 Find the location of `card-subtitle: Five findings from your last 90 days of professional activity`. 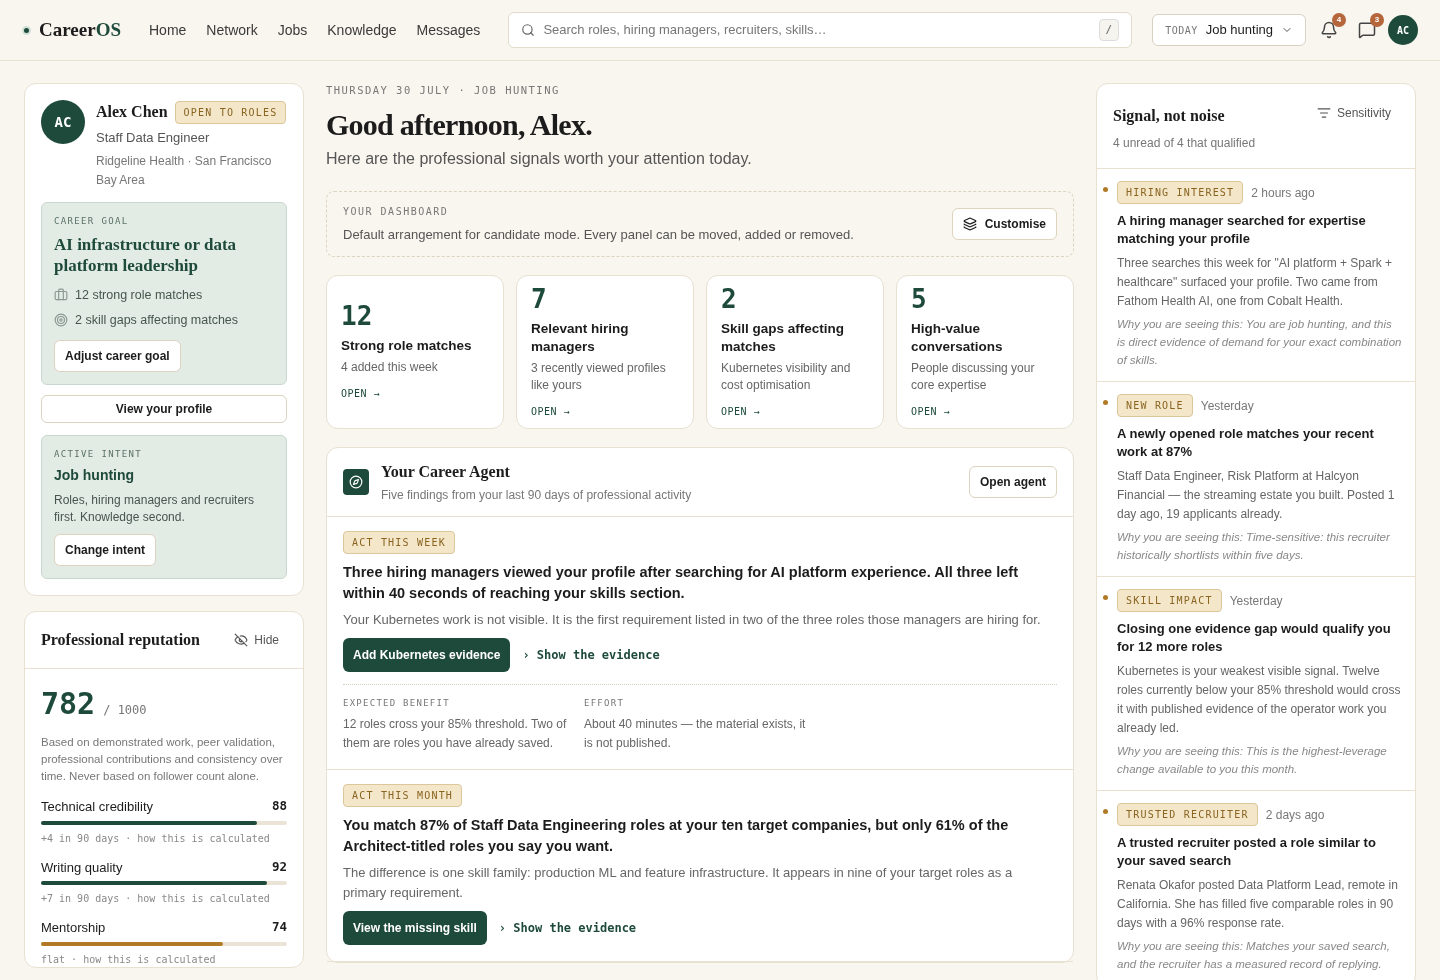

card-subtitle: Five findings from your last 90 days of professional activity is located at coordinates (536, 496).